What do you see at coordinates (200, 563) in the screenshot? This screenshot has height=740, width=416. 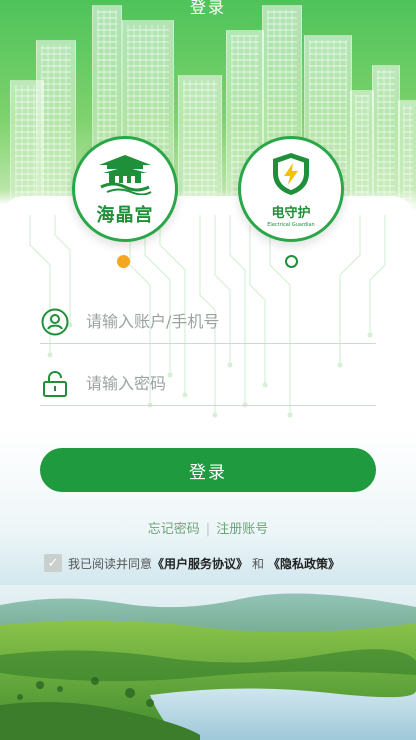 I see `service-agreement-link: 《用户服务协议》` at bounding box center [200, 563].